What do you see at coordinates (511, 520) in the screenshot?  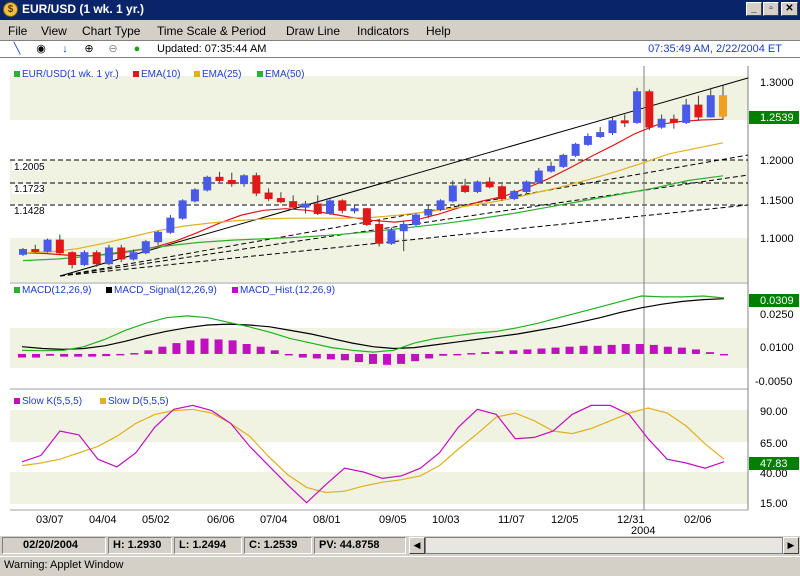 I see `x-label-8: 11/07` at bounding box center [511, 520].